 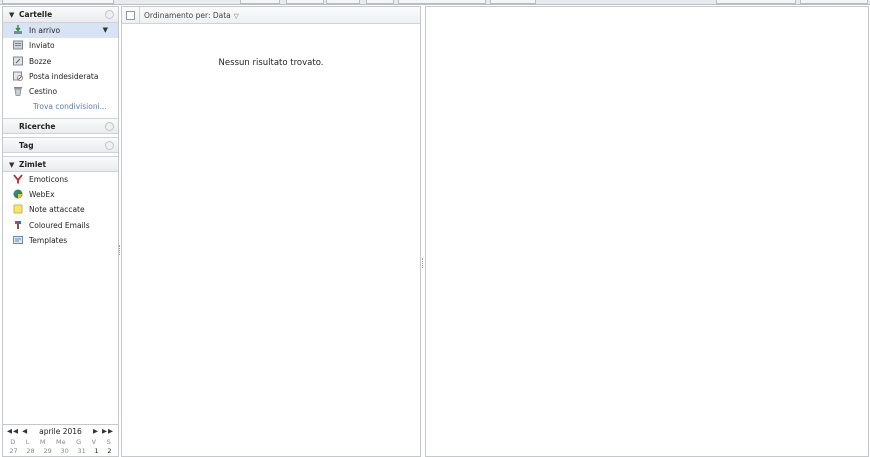 What do you see at coordinates (60, 91) in the screenshot?
I see `sidebar-item-trash: Cestino` at bounding box center [60, 91].